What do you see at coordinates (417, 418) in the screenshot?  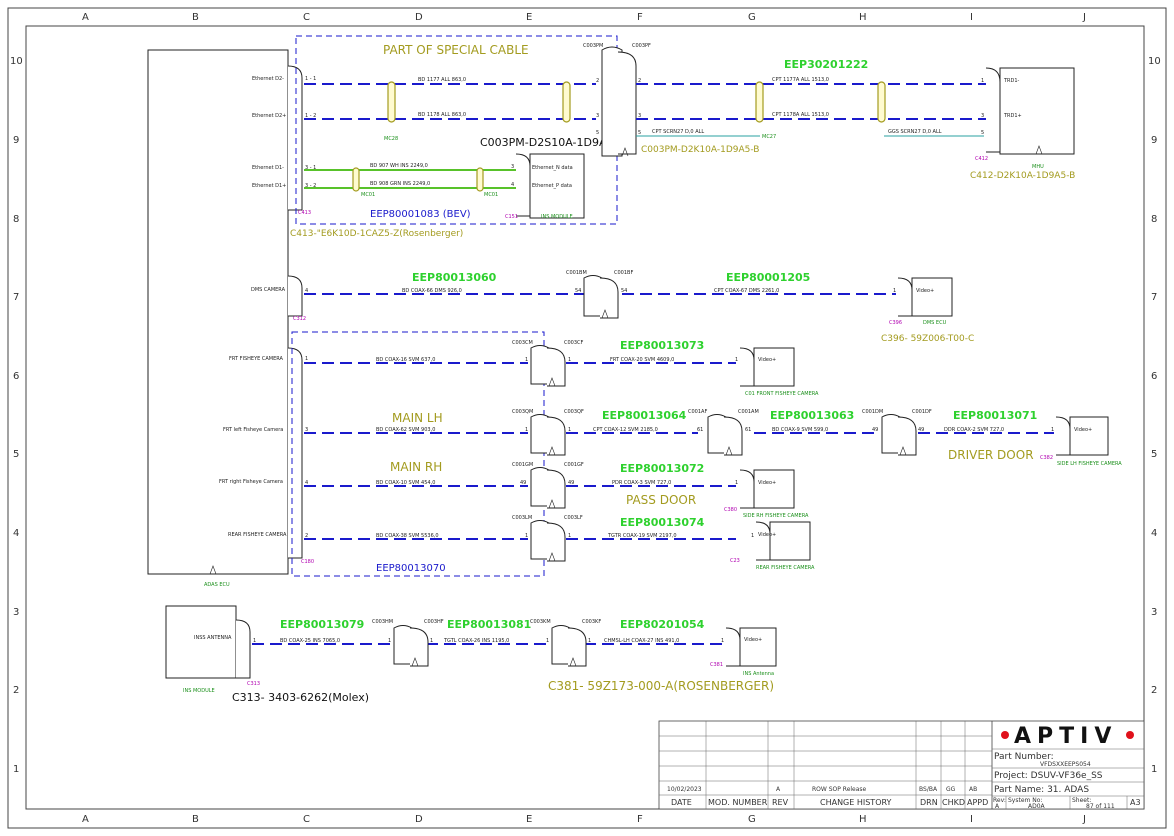 I see `main-lh-label: MAIN LH` at bounding box center [417, 418].